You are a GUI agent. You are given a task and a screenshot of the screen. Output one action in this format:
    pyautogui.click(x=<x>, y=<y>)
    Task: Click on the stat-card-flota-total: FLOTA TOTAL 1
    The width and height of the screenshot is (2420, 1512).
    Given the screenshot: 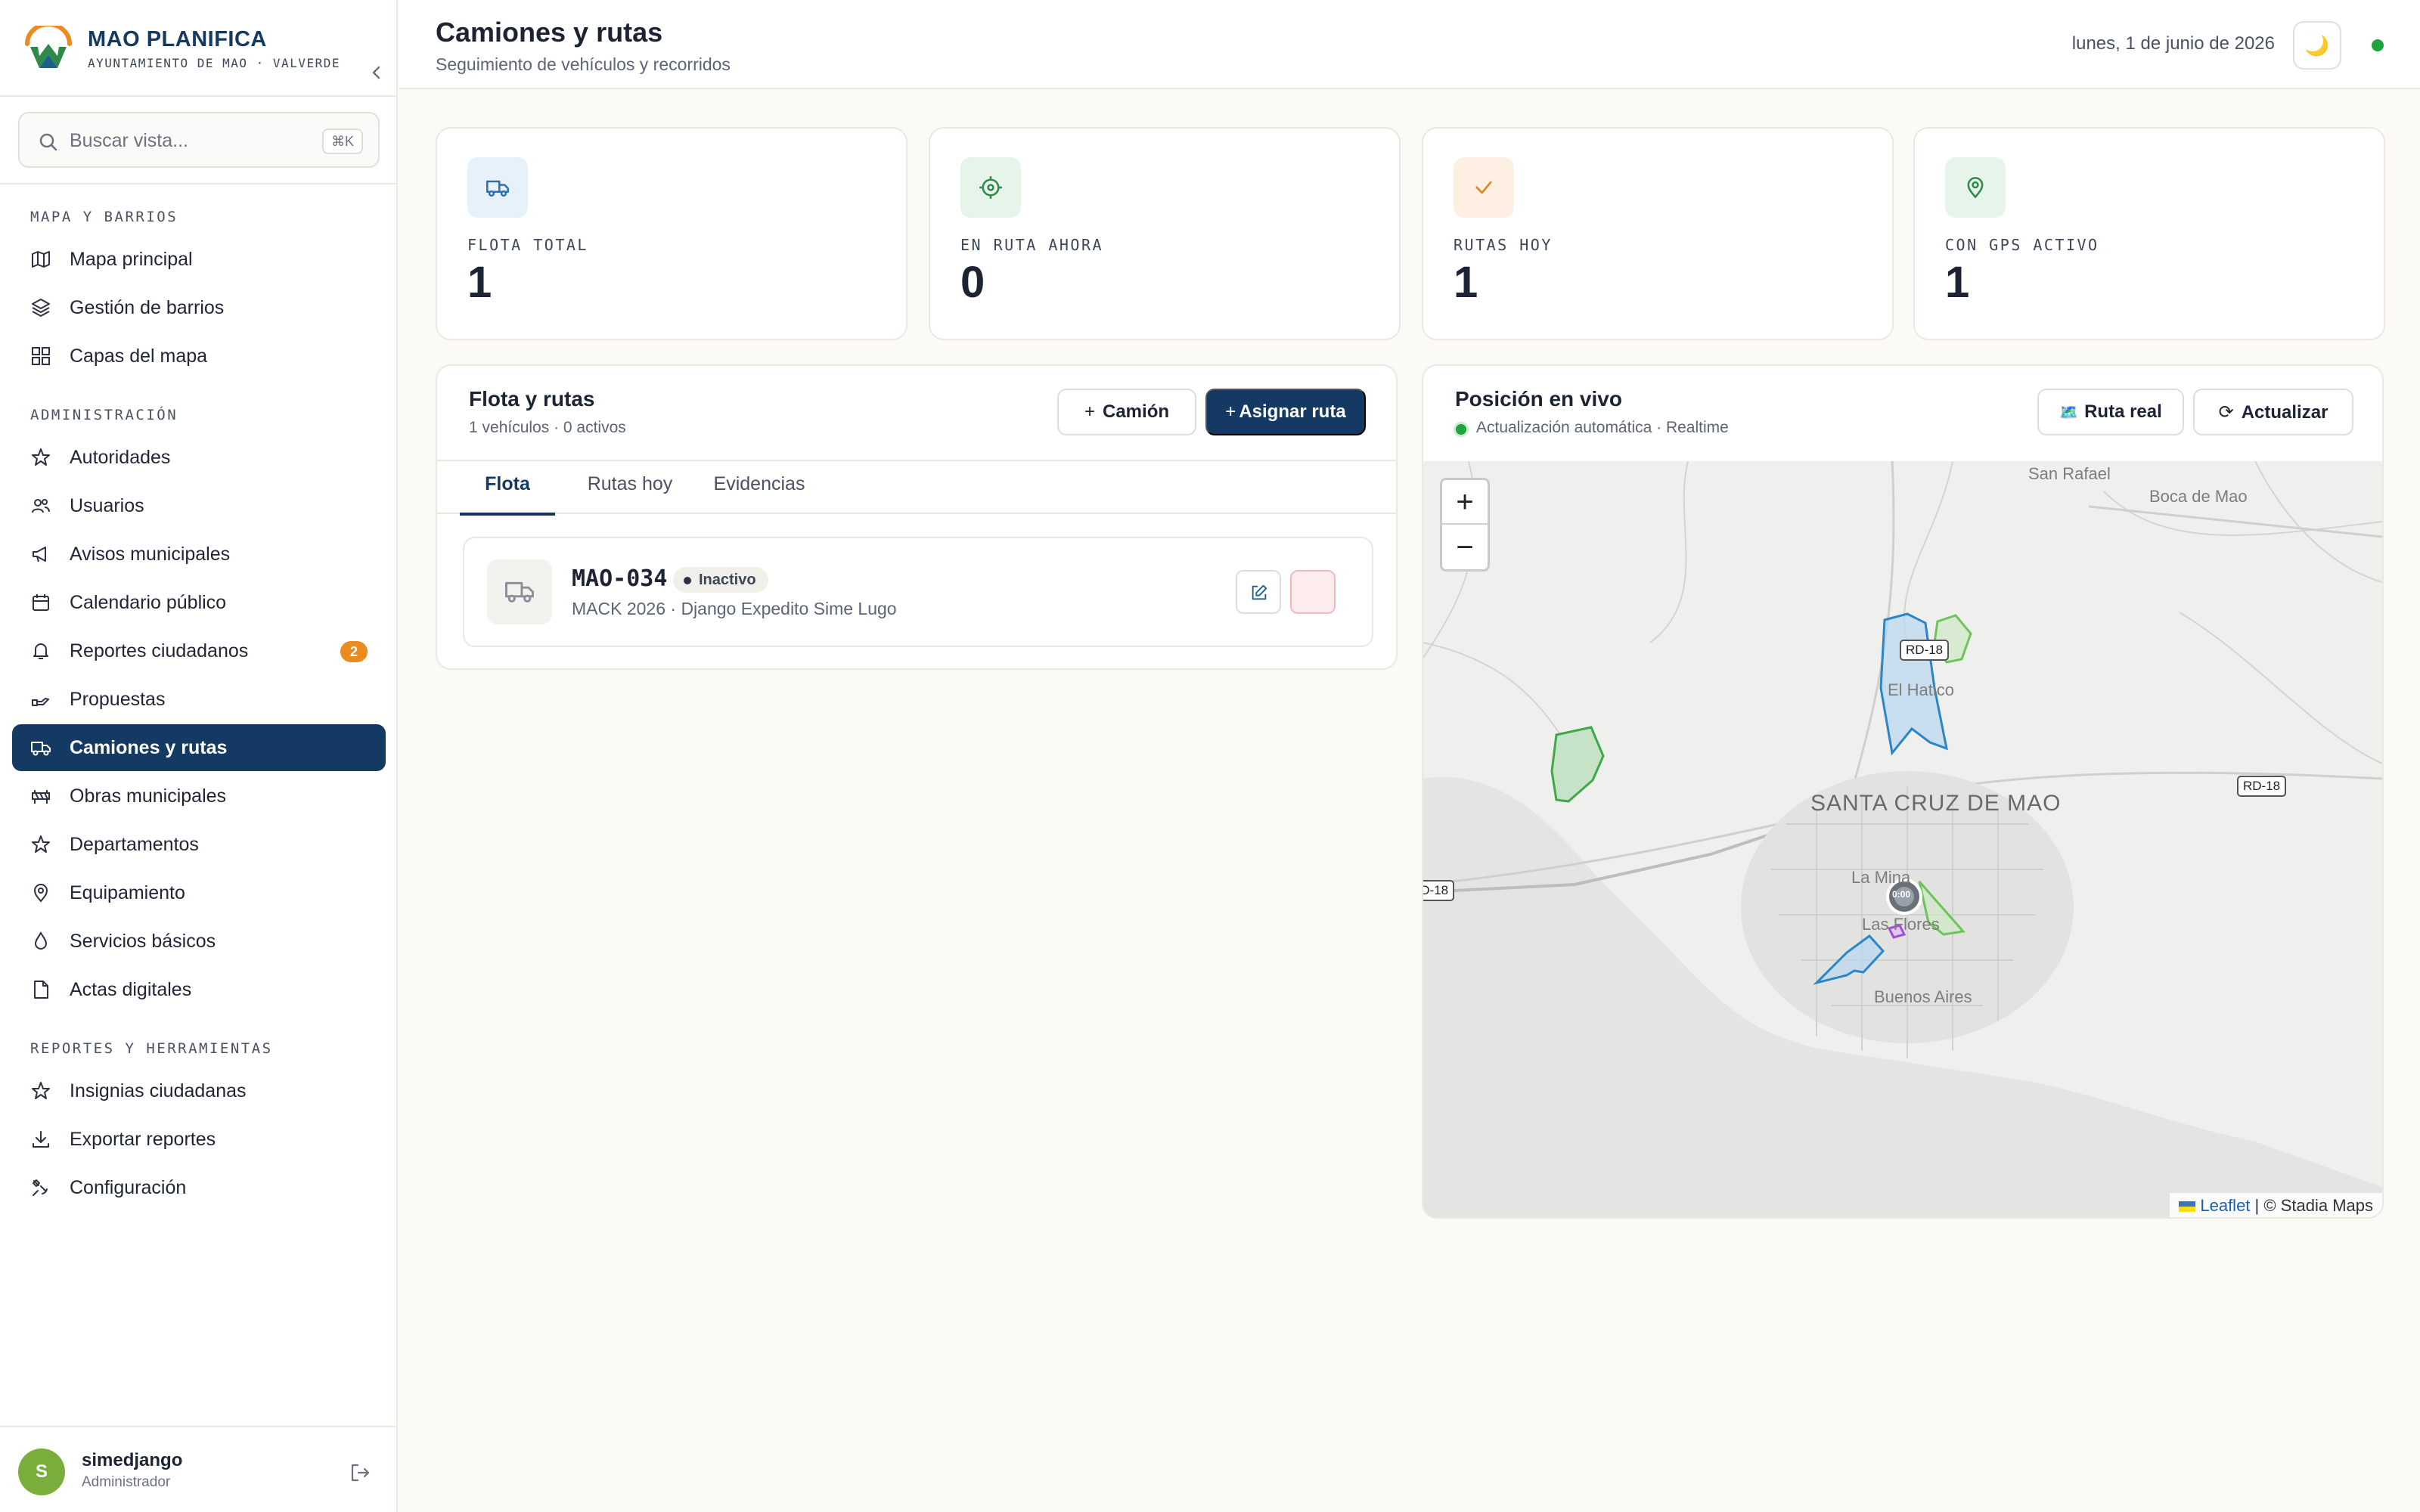 What is the action you would take?
    pyautogui.click(x=672, y=233)
    